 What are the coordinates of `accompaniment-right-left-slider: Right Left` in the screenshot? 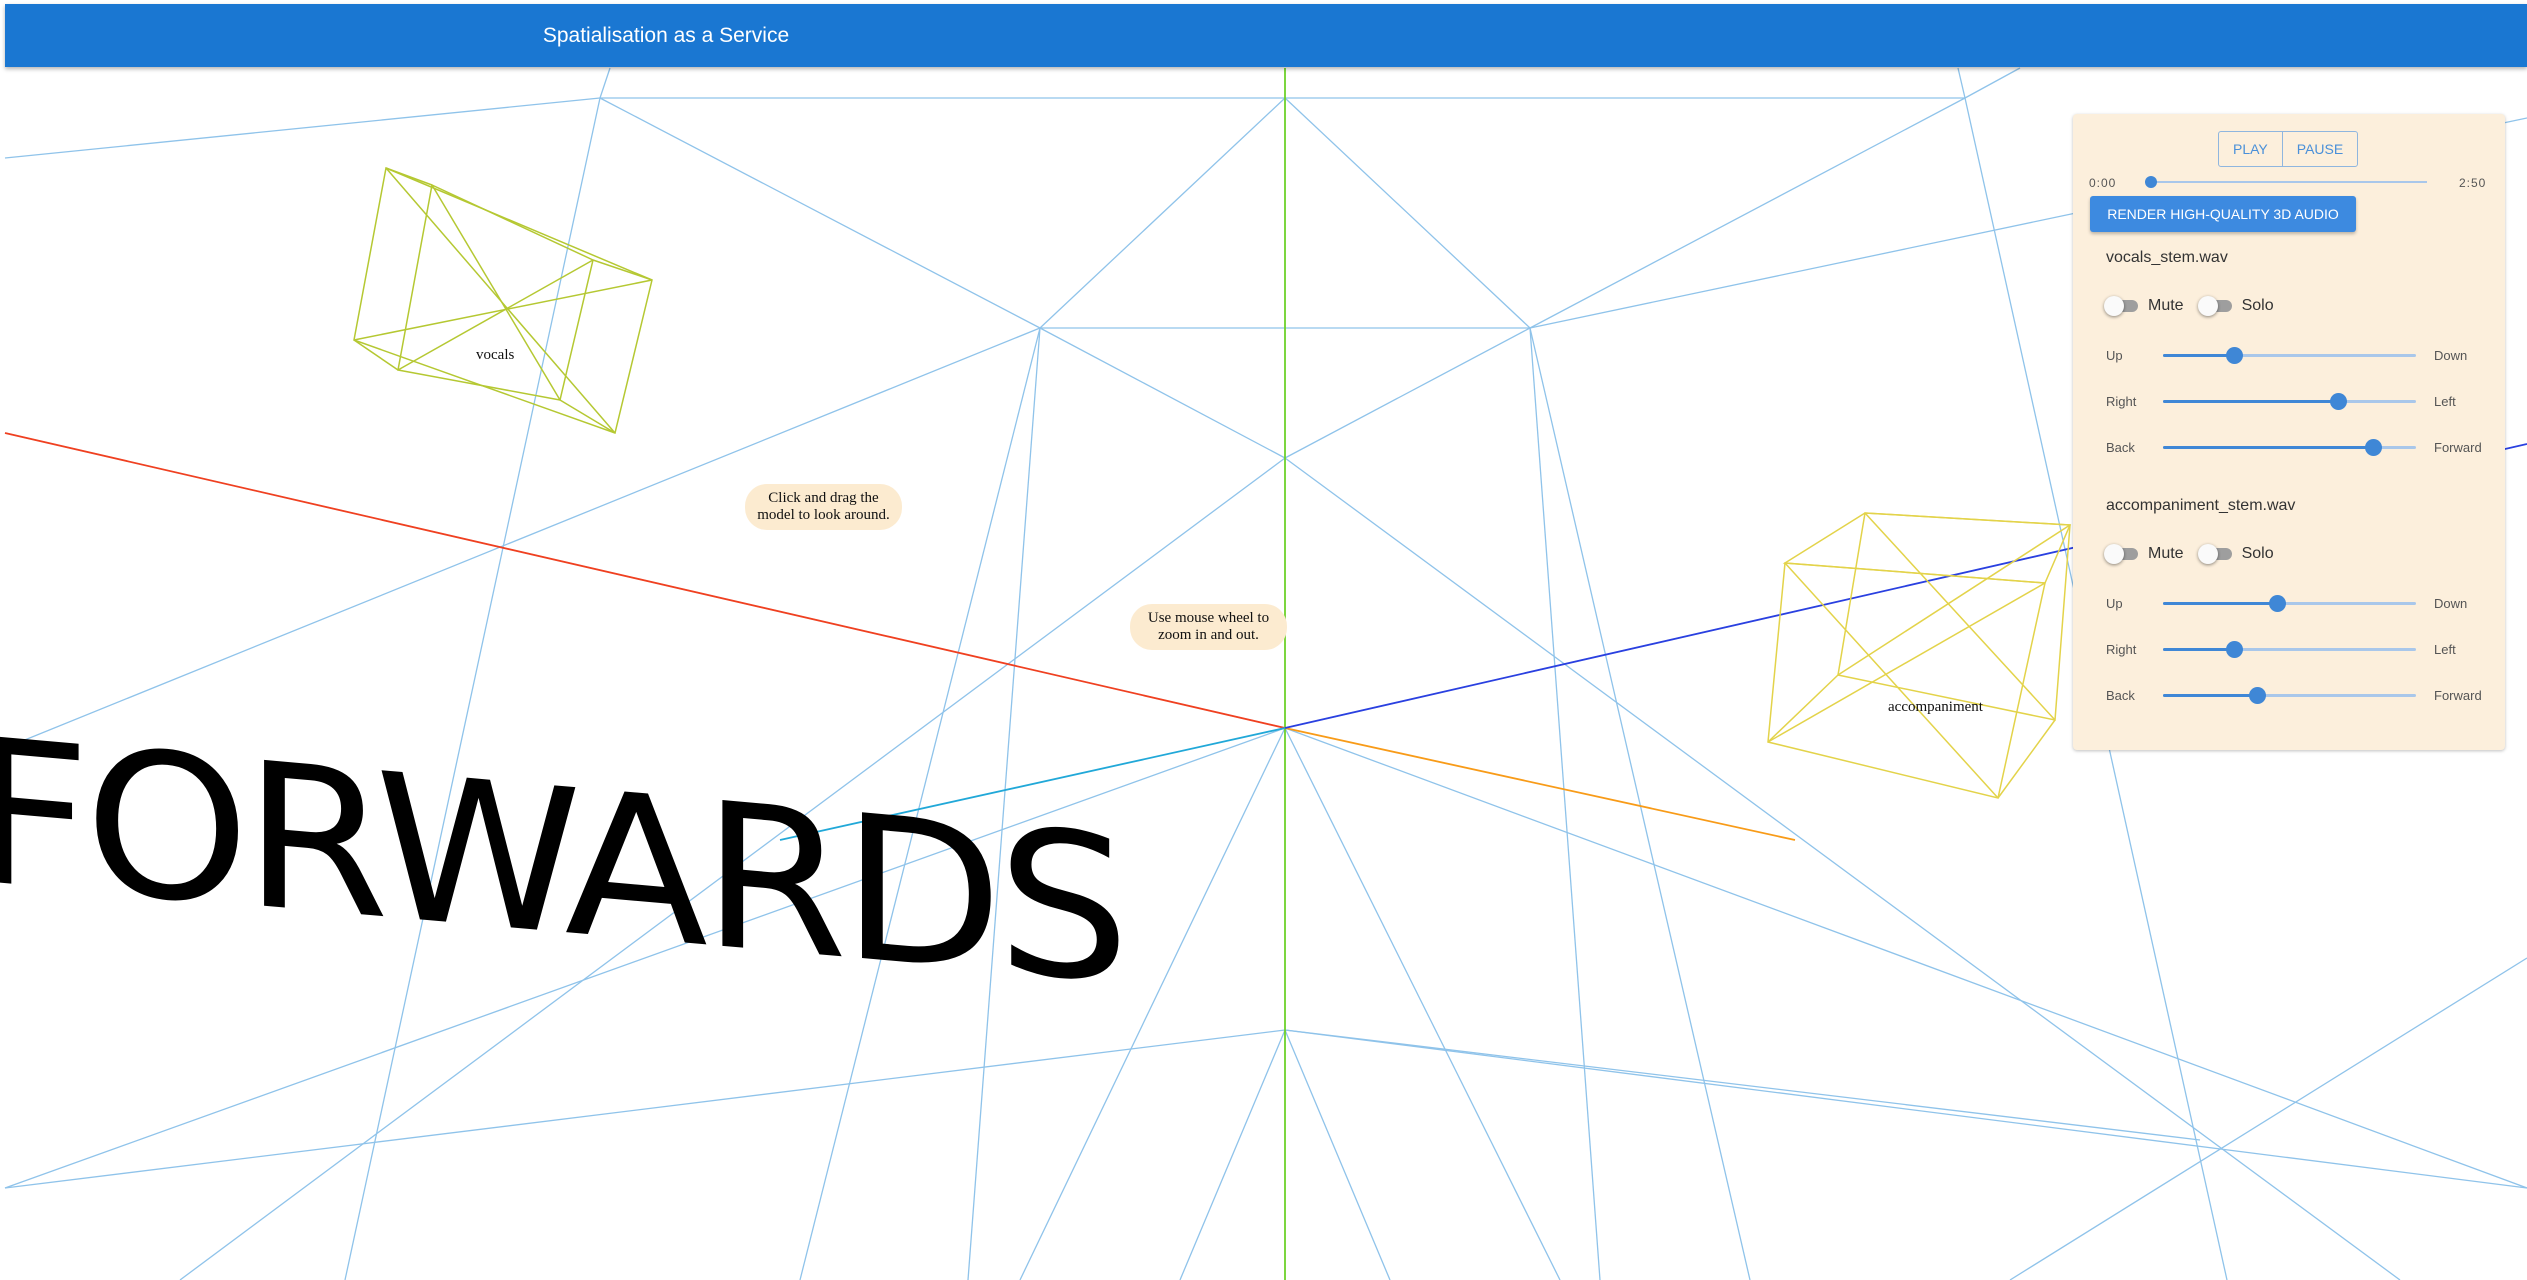 It's located at (2289, 649).